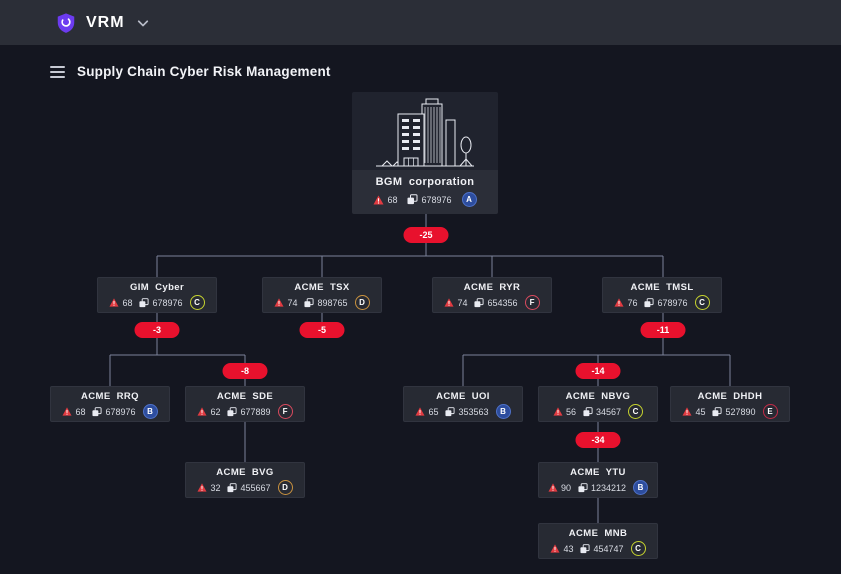 The height and width of the screenshot is (574, 841). Describe the element at coordinates (608, 487) in the screenshot. I see `asset-count: 1234212` at that location.